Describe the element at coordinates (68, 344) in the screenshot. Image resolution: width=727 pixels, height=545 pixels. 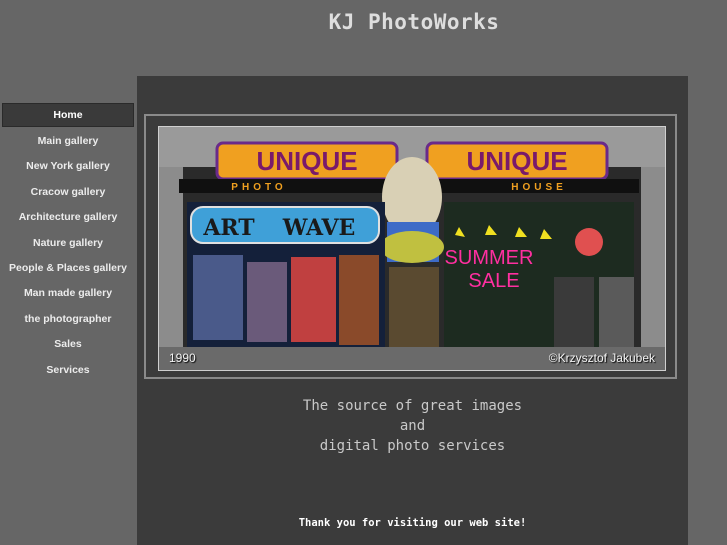
I see `nav-sales: Sales` at that location.